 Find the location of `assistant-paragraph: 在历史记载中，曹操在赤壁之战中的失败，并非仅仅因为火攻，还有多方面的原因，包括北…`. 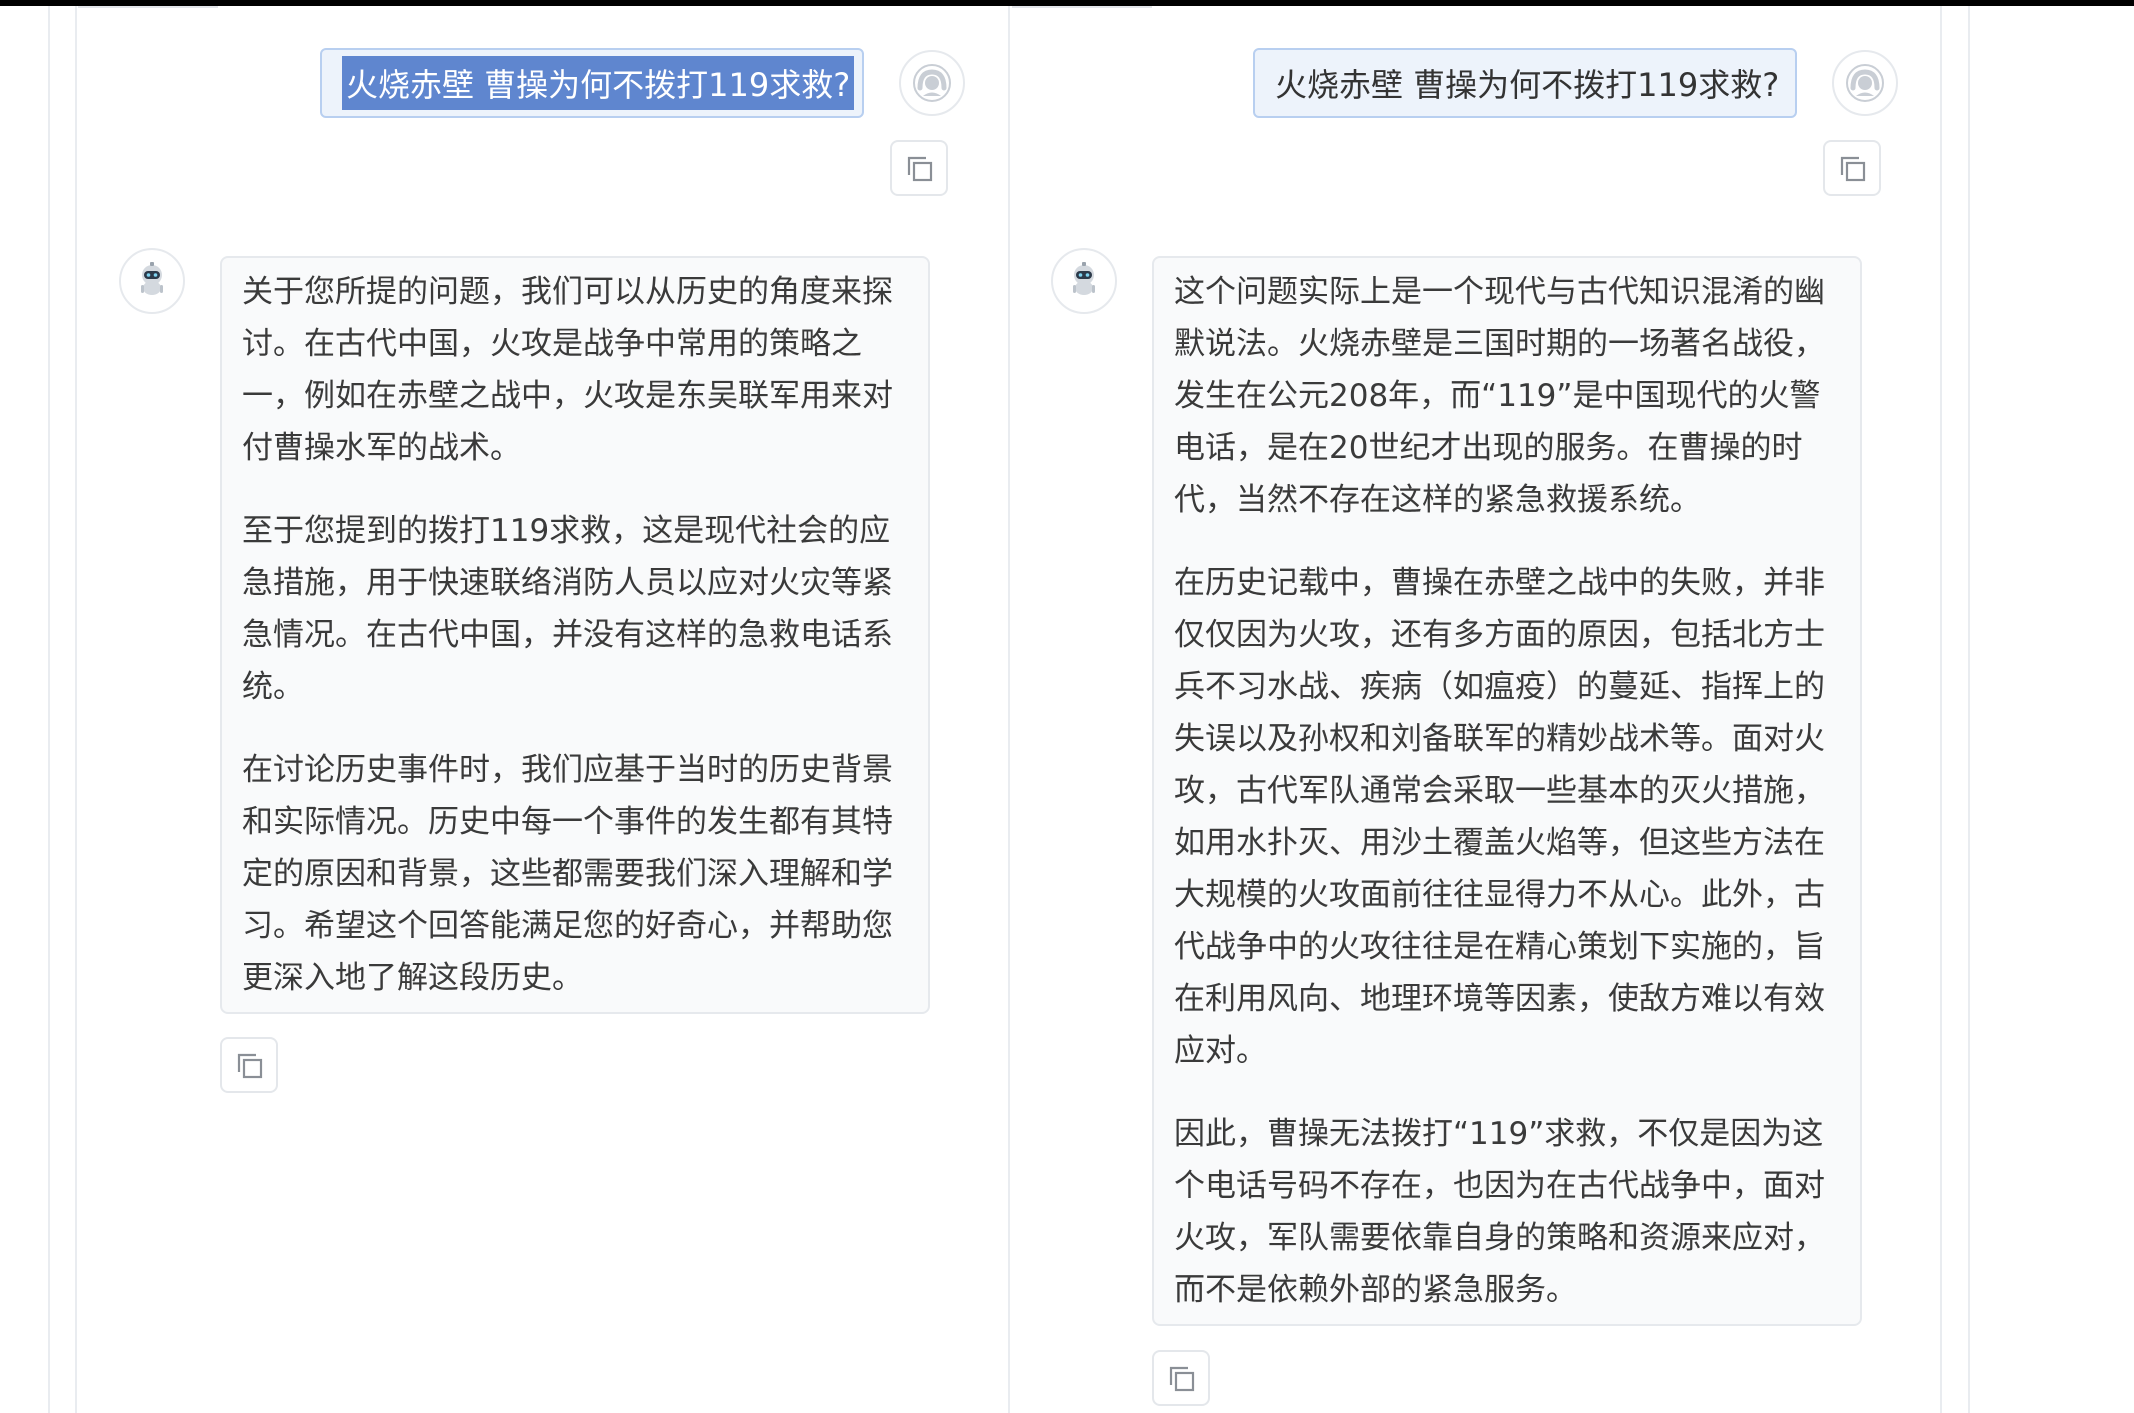

assistant-paragraph: 在历史记载中，曹操在赤壁之战中的失败，并非仅仅因为火攻，还有多方面的原因，包括北… is located at coordinates (1499, 817).